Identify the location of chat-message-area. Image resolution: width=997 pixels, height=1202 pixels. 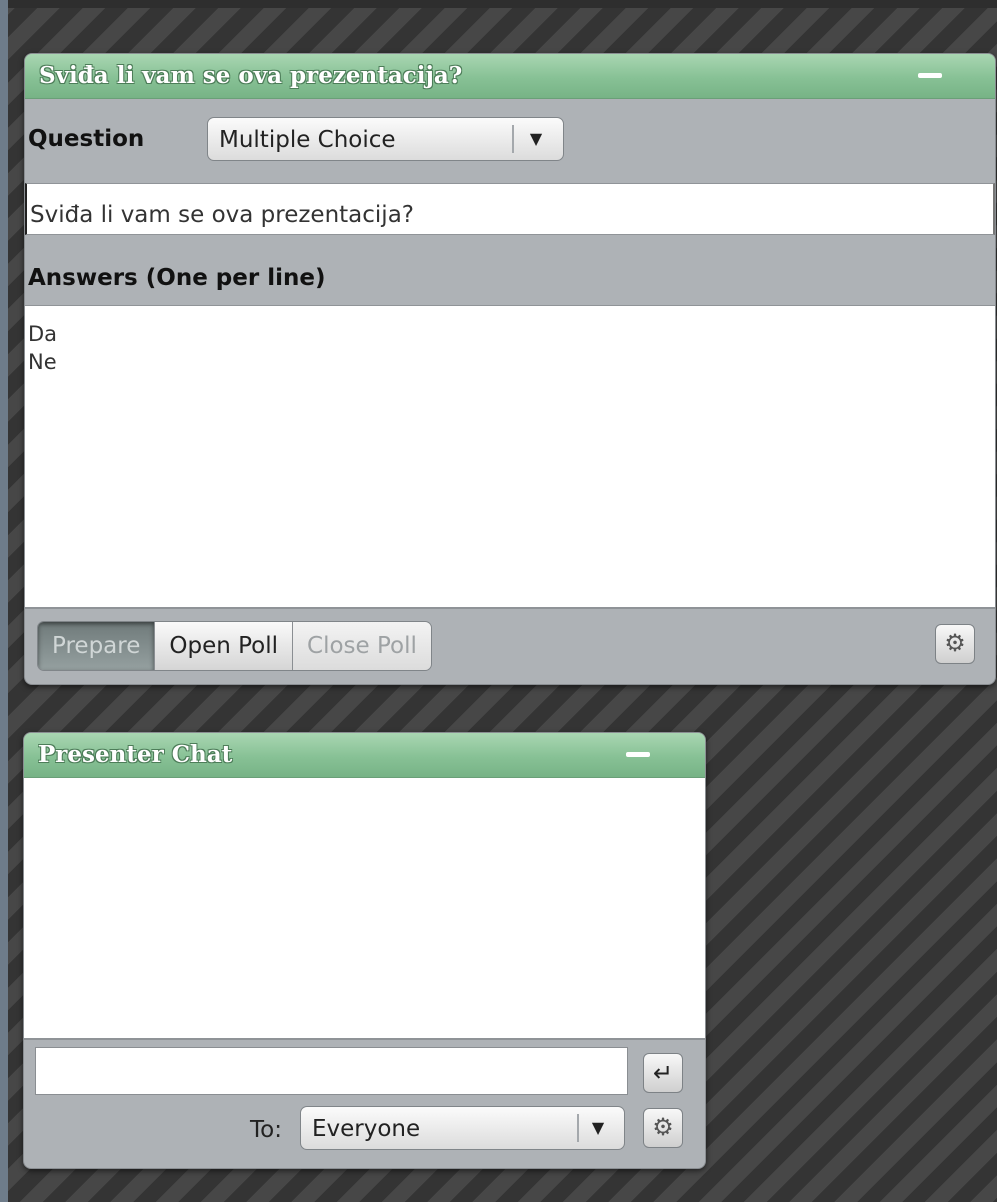
(364, 909).